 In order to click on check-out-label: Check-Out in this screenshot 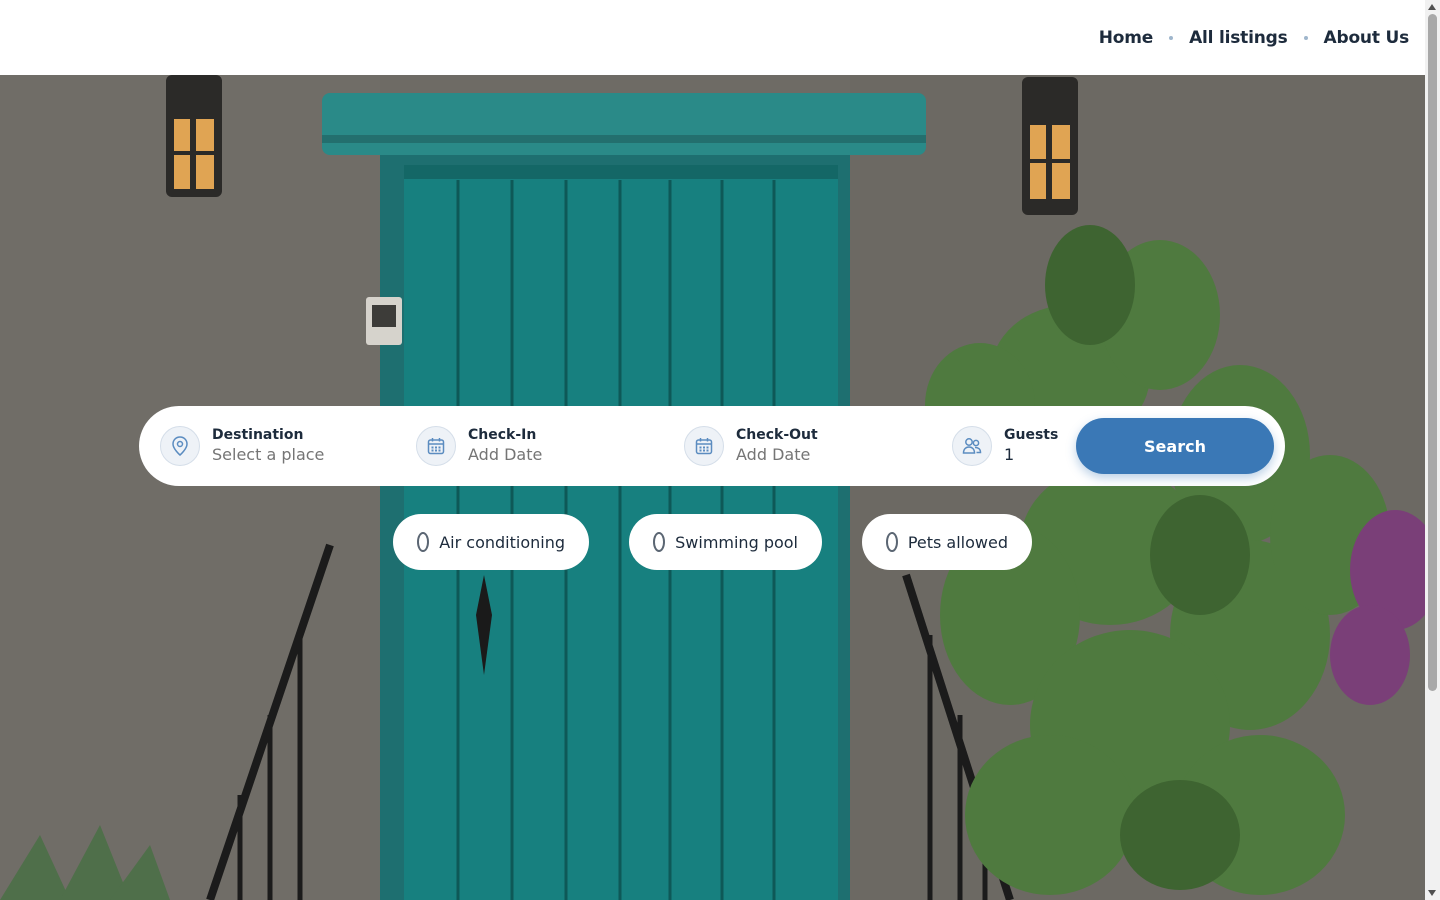, I will do `click(777, 435)`.